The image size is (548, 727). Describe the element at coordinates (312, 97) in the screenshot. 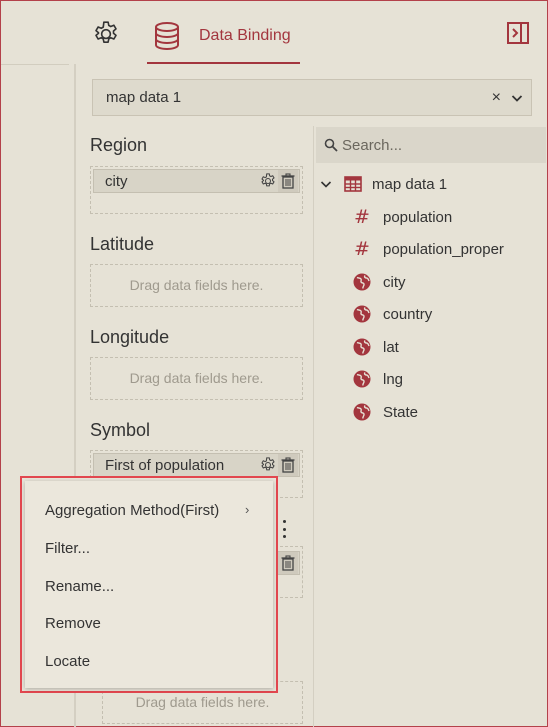

I see `dataset-select: map data 1 ×` at that location.